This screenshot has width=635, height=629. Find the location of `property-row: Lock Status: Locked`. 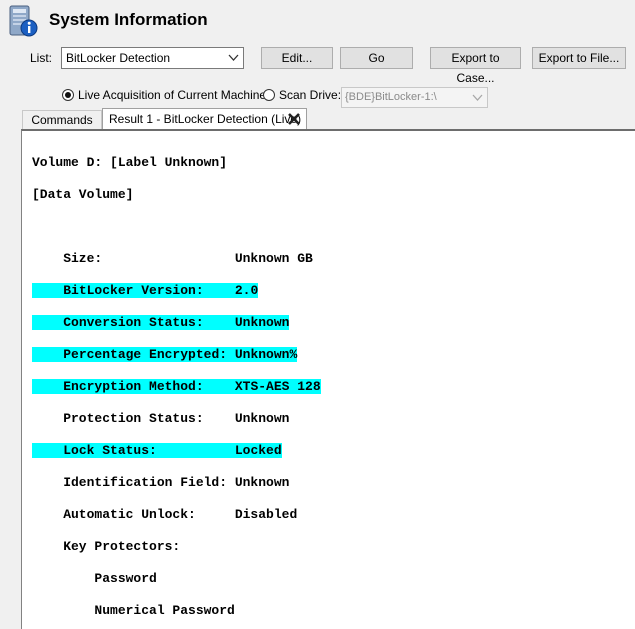

property-row: Lock Status: Locked is located at coordinates (157, 451).